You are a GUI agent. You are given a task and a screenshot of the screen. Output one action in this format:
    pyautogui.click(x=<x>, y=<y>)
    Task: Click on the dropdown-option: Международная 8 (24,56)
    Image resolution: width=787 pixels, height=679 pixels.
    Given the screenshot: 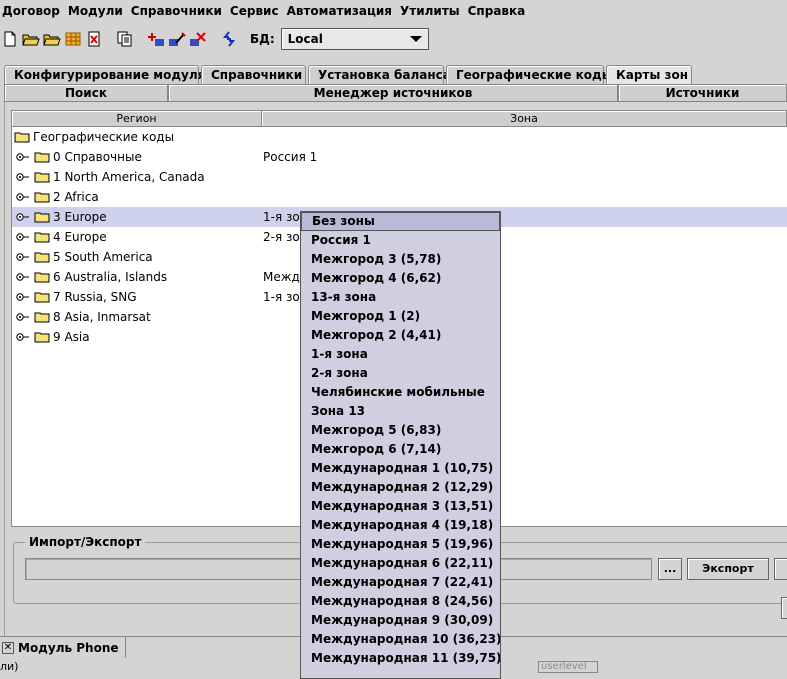 What is the action you would take?
    pyautogui.click(x=400, y=601)
    